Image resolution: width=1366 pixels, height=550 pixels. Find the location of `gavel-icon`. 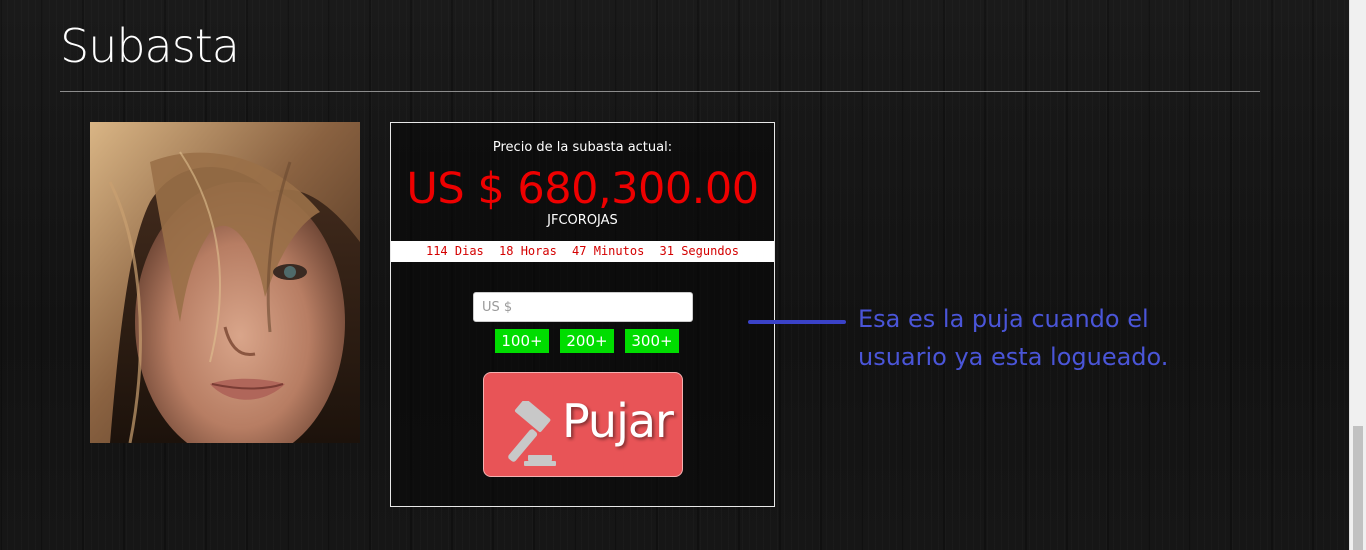

gavel-icon is located at coordinates (526, 433).